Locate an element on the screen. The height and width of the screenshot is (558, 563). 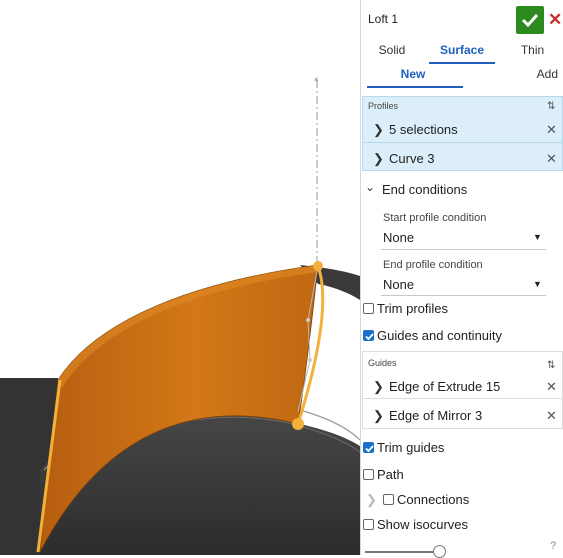
show-isocurves-label: Show isocurves is located at coordinates (422, 524).